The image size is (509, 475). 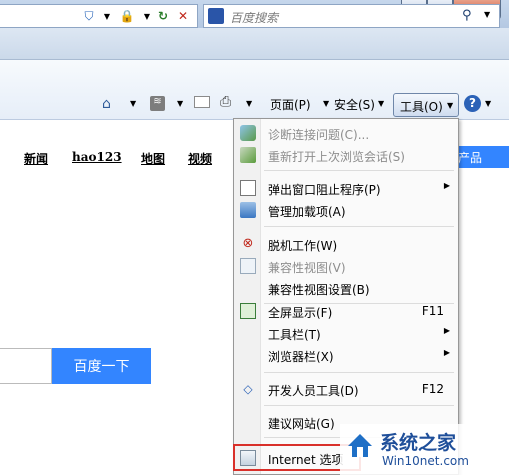 I want to click on mail-icon, so click(x=202, y=102).